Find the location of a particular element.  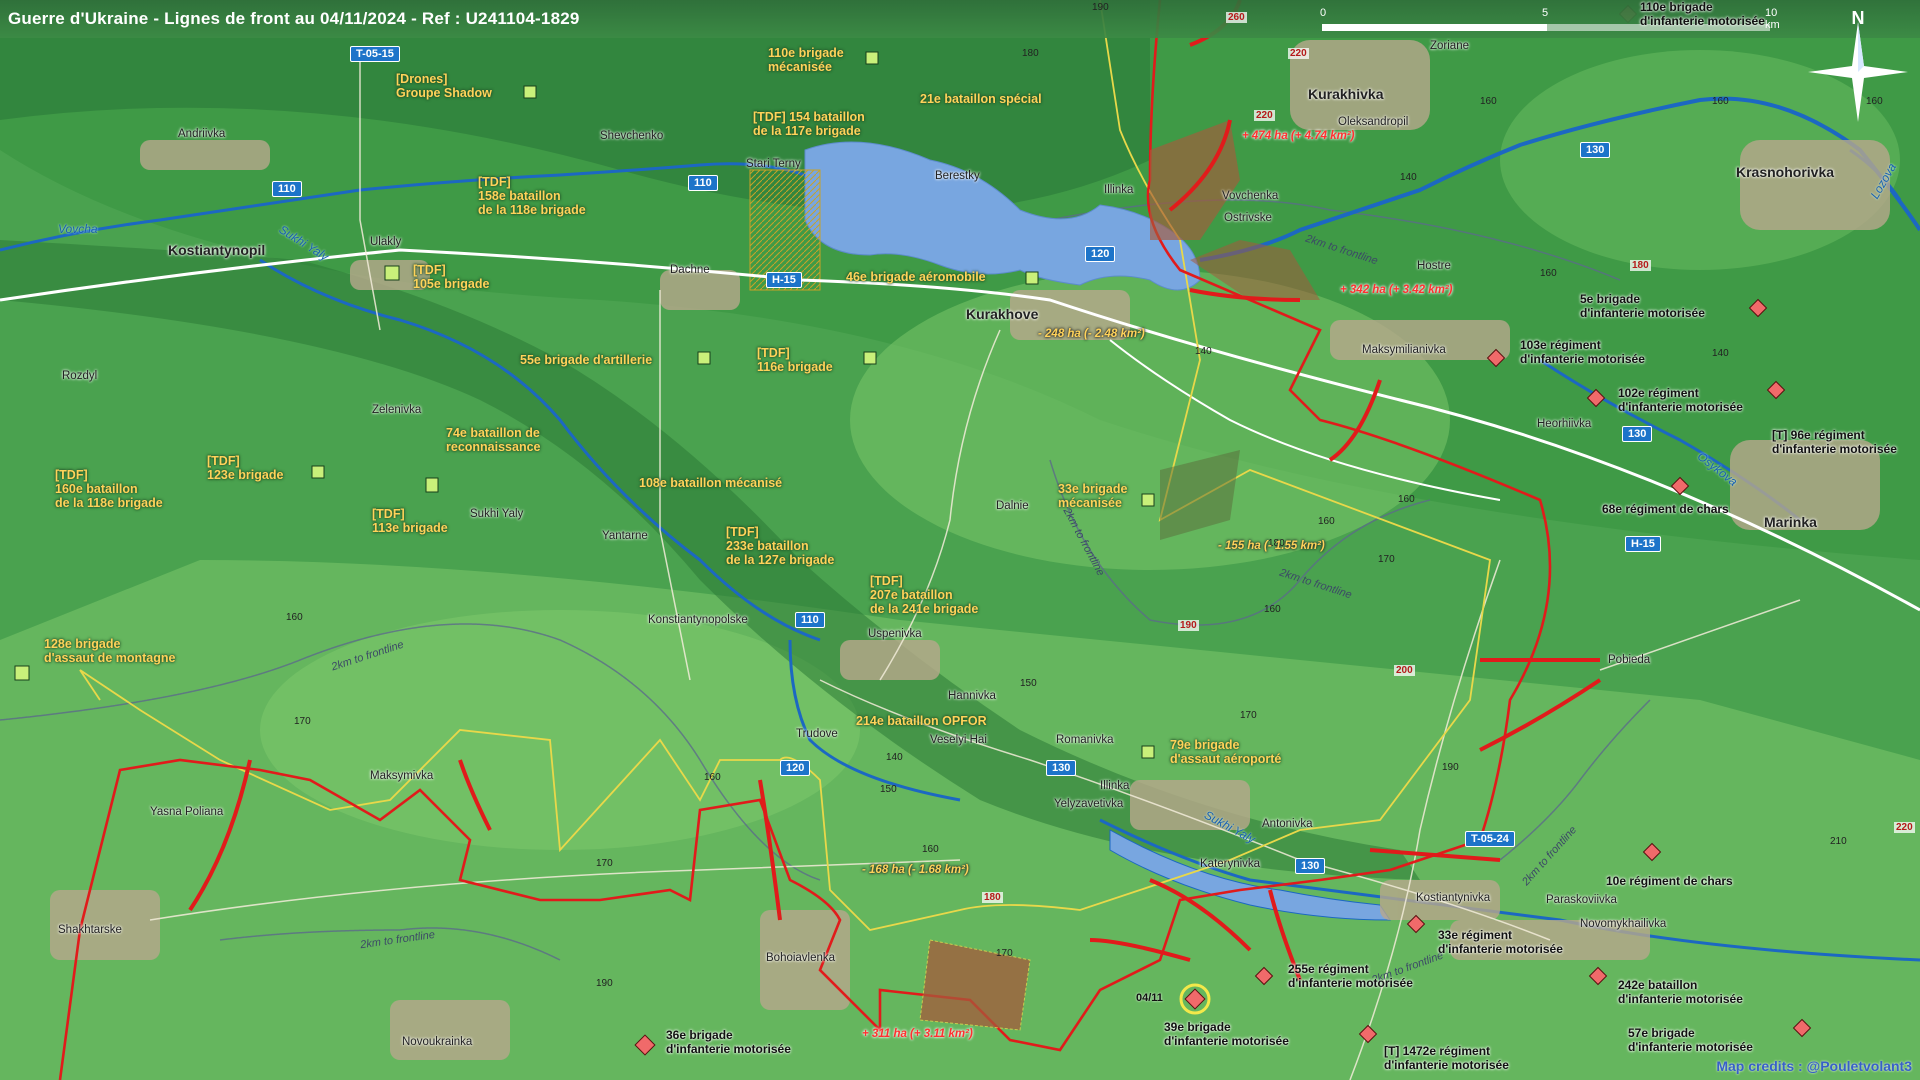

elevation: 140 is located at coordinates (894, 757).